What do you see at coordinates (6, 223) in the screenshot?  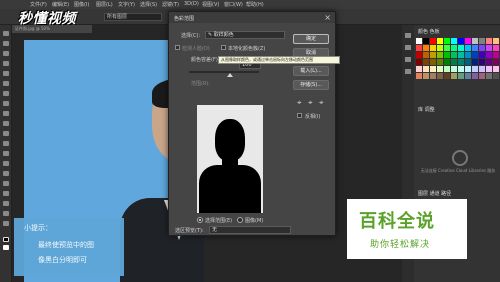 I see `zoom-tool-icon` at bounding box center [6, 223].